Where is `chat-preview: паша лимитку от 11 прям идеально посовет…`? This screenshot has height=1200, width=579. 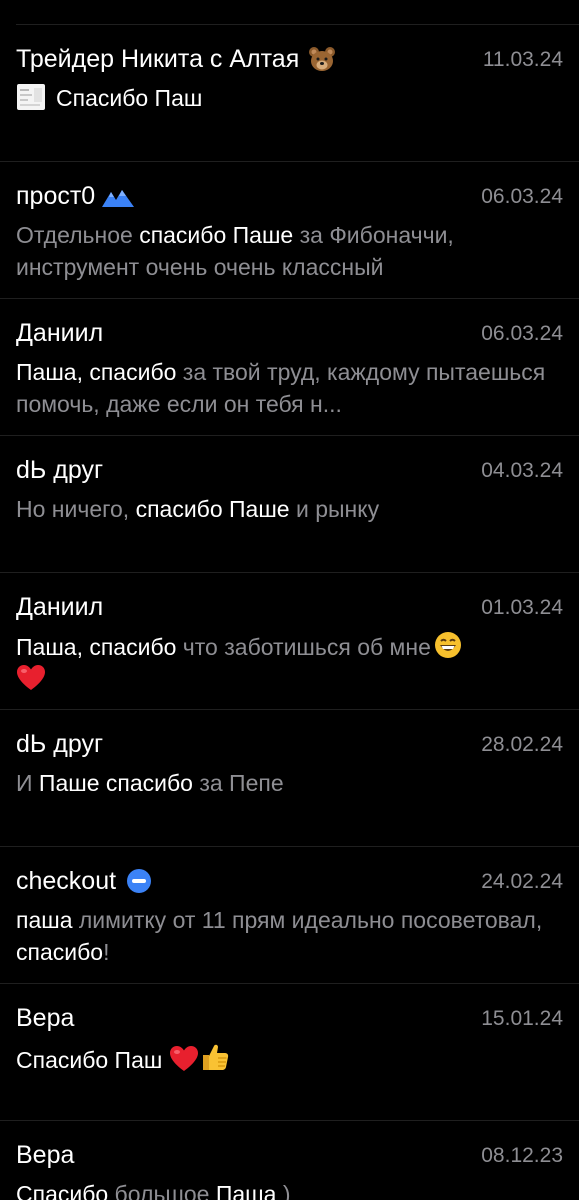
chat-preview: паша лимитку от 11 прям идеально посовет… is located at coordinates (287, 936).